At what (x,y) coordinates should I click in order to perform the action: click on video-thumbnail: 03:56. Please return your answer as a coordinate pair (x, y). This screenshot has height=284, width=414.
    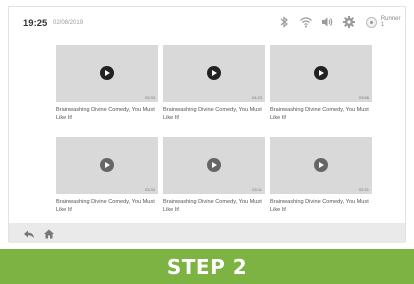
    Looking at the image, I should click on (321, 73).